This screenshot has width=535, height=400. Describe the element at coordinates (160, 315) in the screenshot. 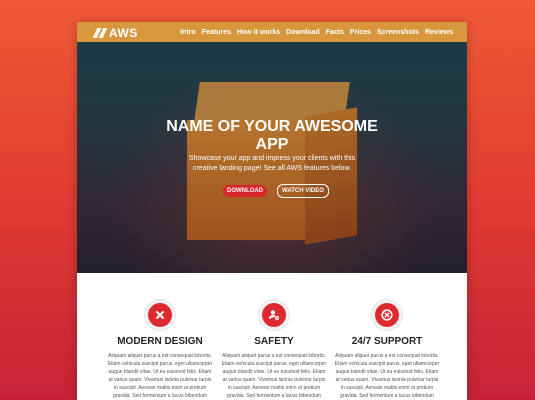

I see `x-icon` at that location.